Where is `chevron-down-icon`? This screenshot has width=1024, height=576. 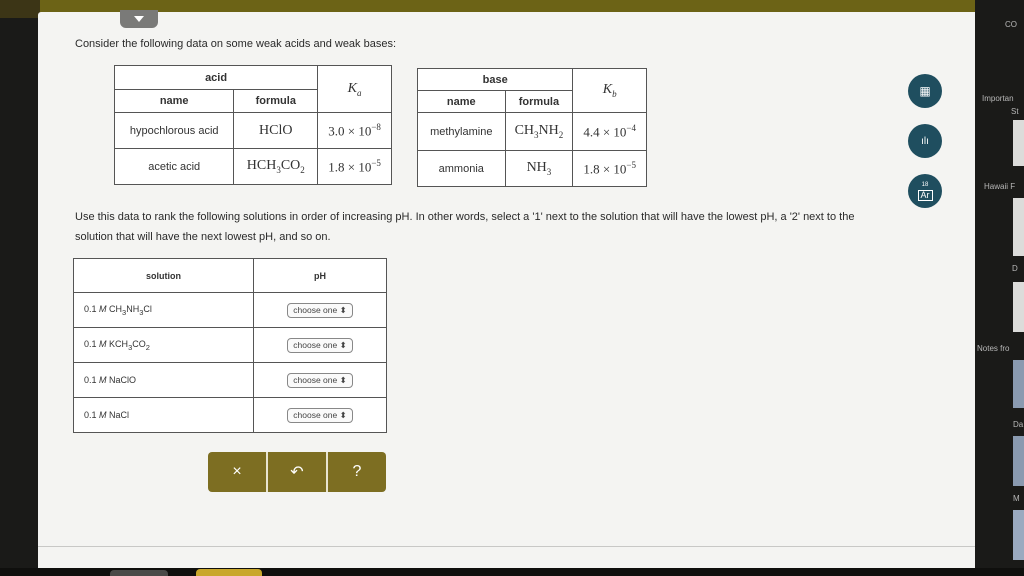 chevron-down-icon is located at coordinates (139, 19).